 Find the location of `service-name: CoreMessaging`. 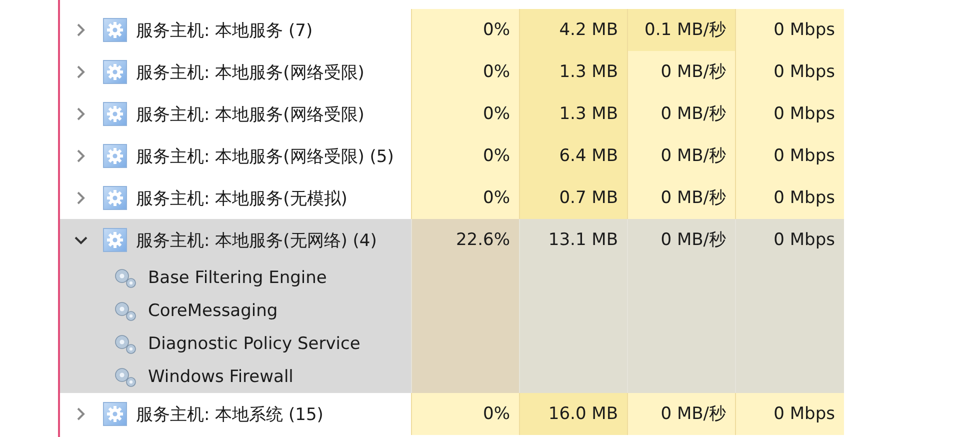

service-name: CoreMessaging is located at coordinates (213, 310).